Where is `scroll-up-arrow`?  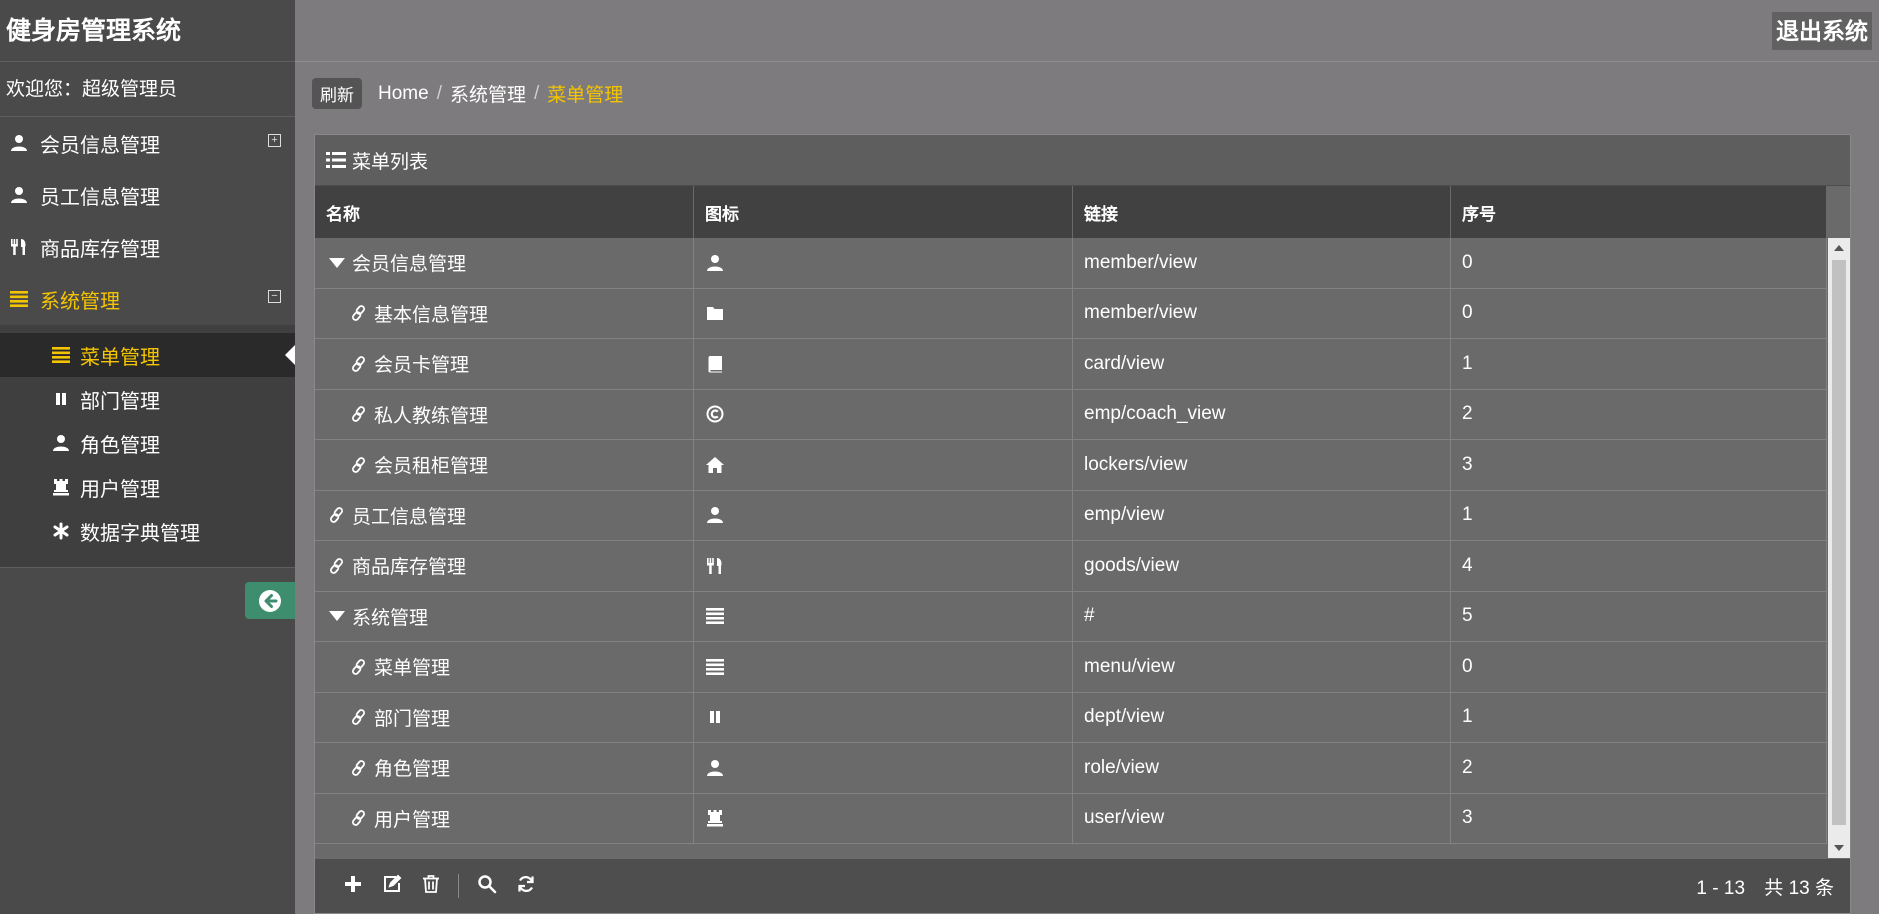
scroll-up-arrow is located at coordinates (1839, 248).